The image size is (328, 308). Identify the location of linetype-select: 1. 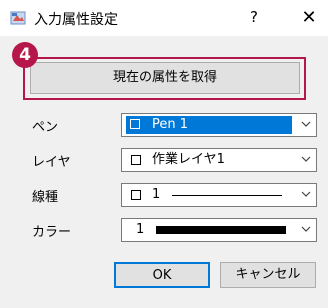
(219, 195).